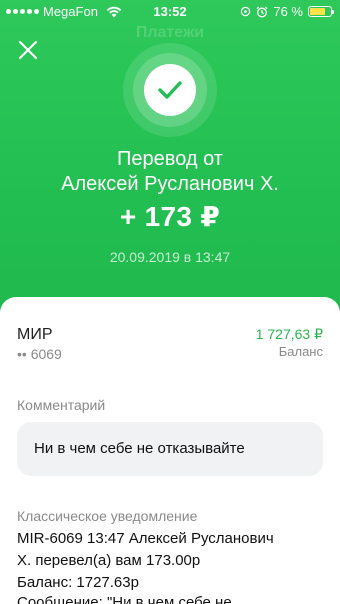 Image resolution: width=340 pixels, height=604 pixels. What do you see at coordinates (170, 216) in the screenshot?
I see `transfer-amount: + 173 ₽` at bounding box center [170, 216].